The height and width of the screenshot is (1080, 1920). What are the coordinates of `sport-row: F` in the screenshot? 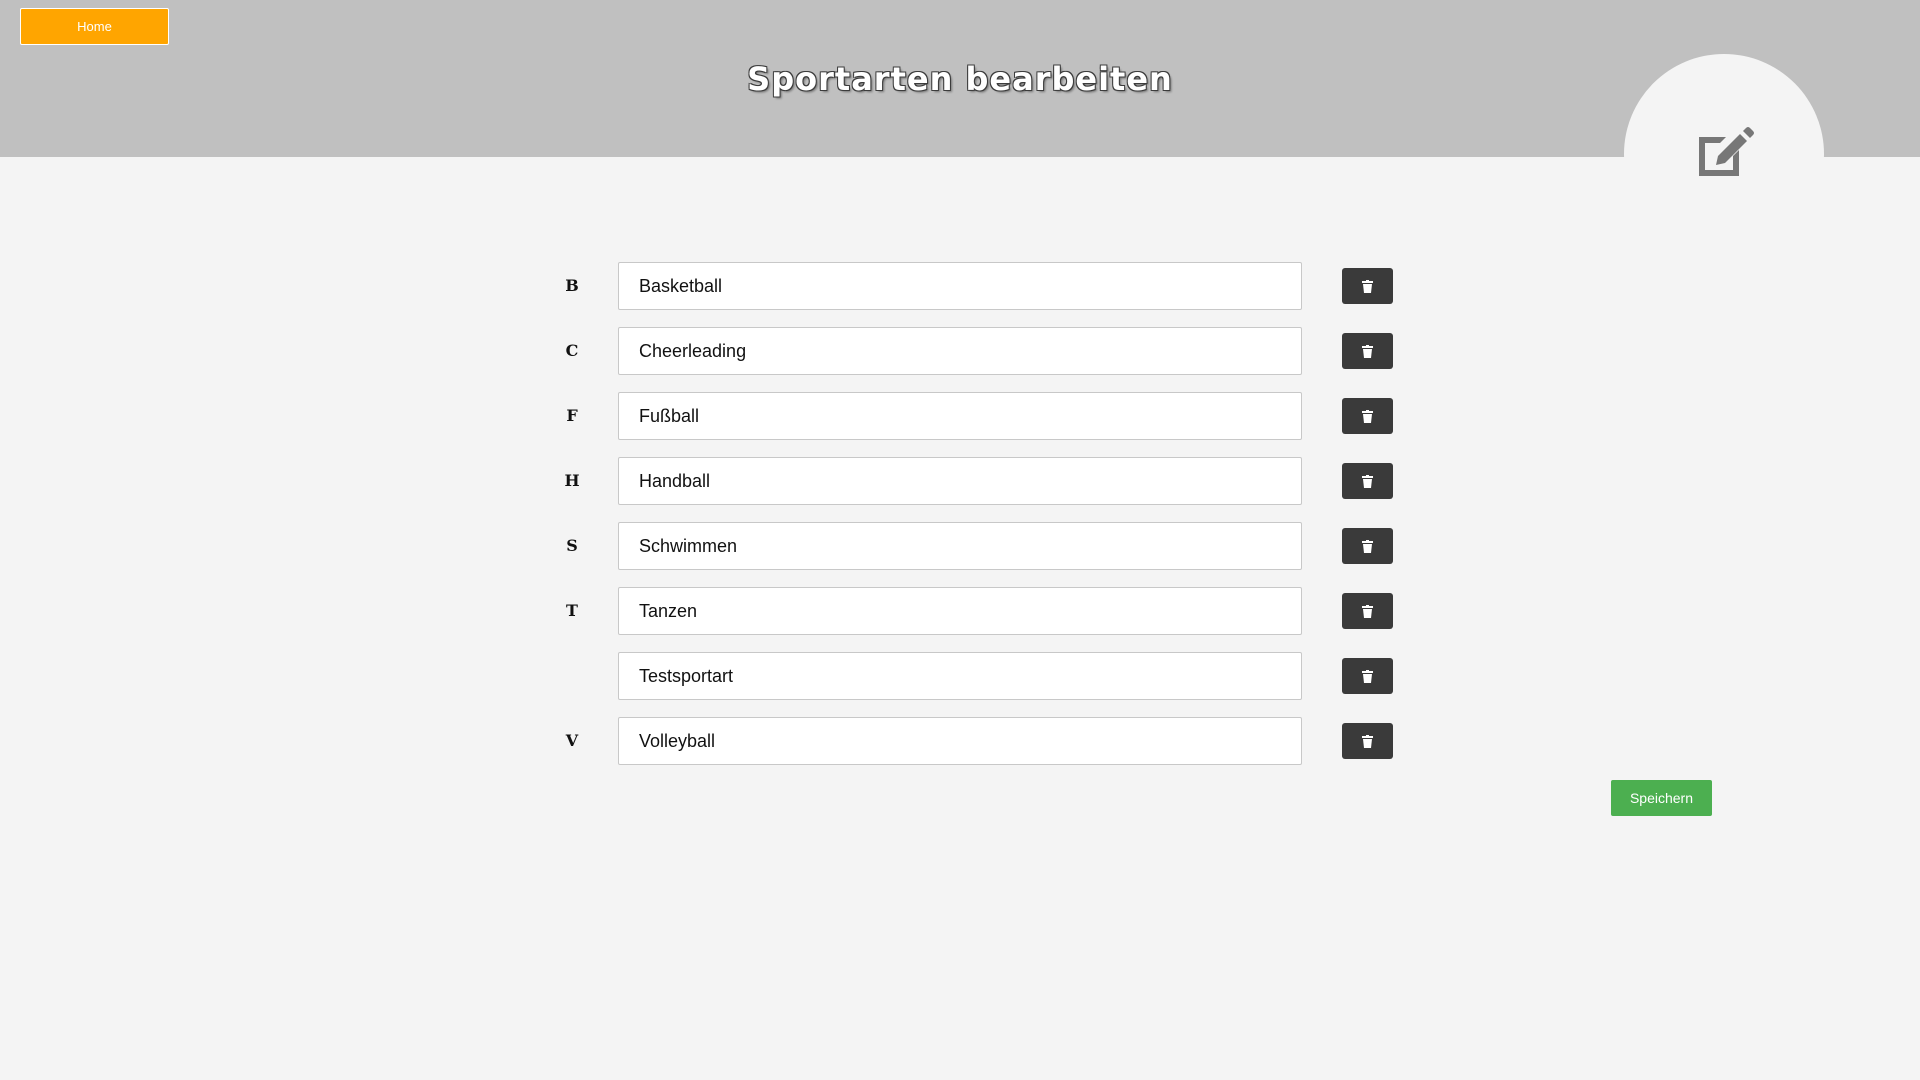 It's located at (960, 416).